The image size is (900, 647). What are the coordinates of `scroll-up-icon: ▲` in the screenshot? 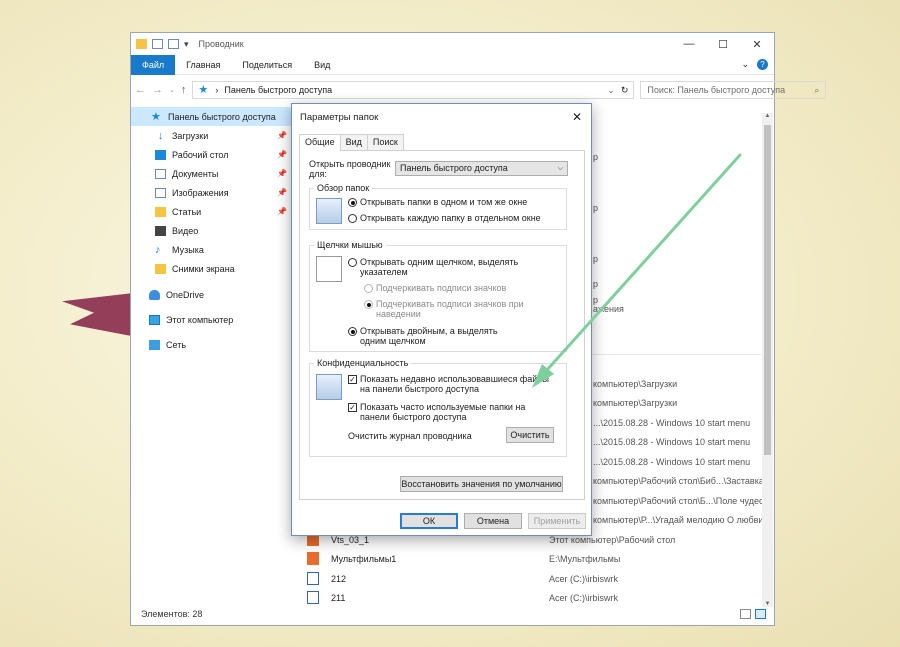 It's located at (767, 116).